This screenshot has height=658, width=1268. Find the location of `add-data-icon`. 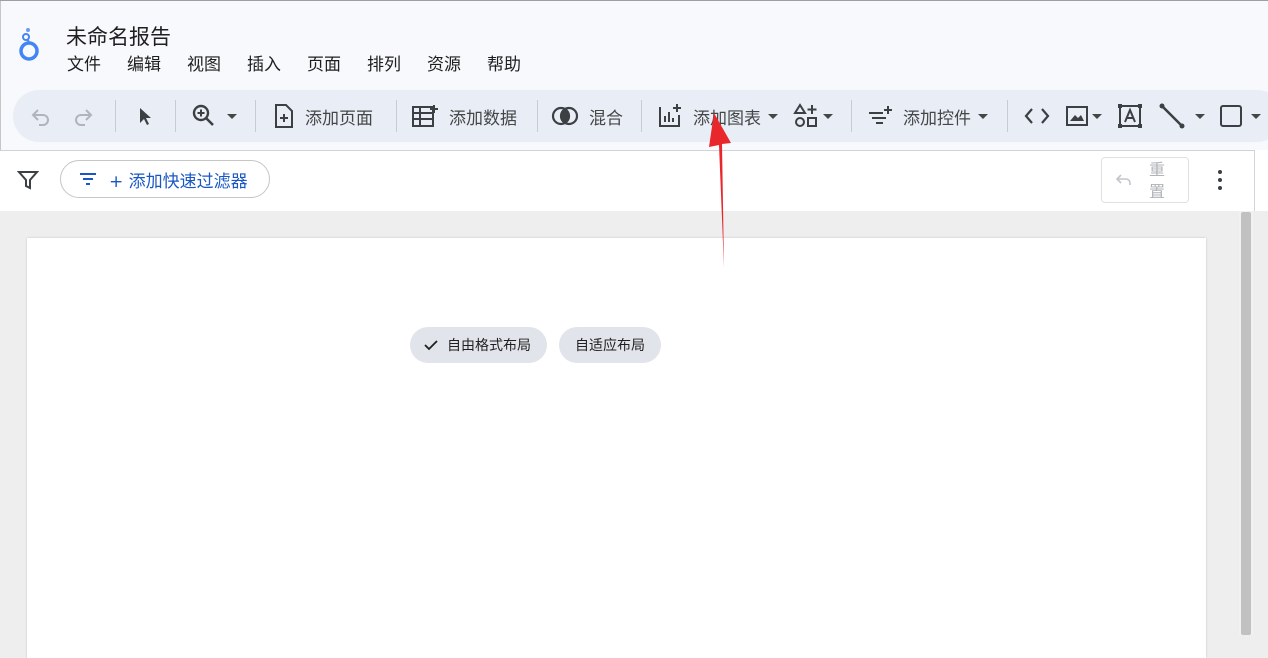

add-data-icon is located at coordinates (425, 116).